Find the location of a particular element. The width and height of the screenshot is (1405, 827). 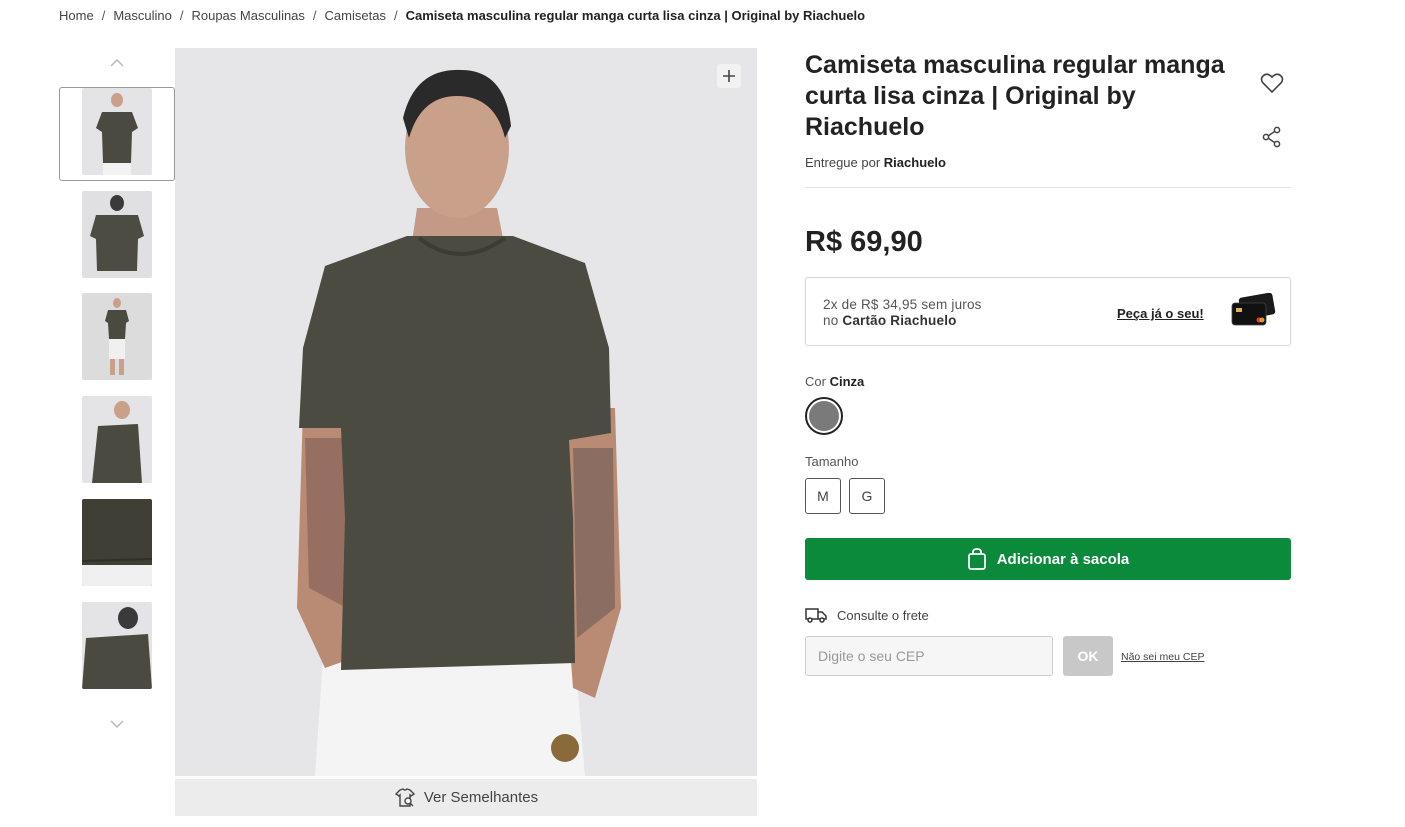

thumbnail-detail-image is located at coordinates (117, 542).